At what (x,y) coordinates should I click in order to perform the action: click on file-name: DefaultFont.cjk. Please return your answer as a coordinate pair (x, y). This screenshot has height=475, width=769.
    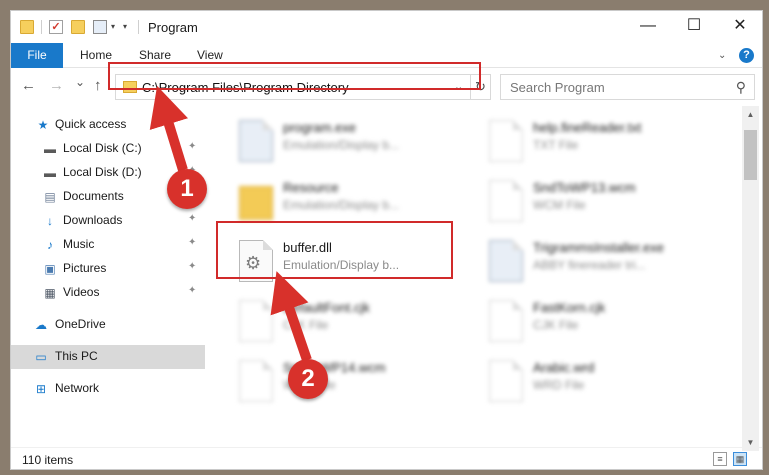
    Looking at the image, I should click on (326, 307).